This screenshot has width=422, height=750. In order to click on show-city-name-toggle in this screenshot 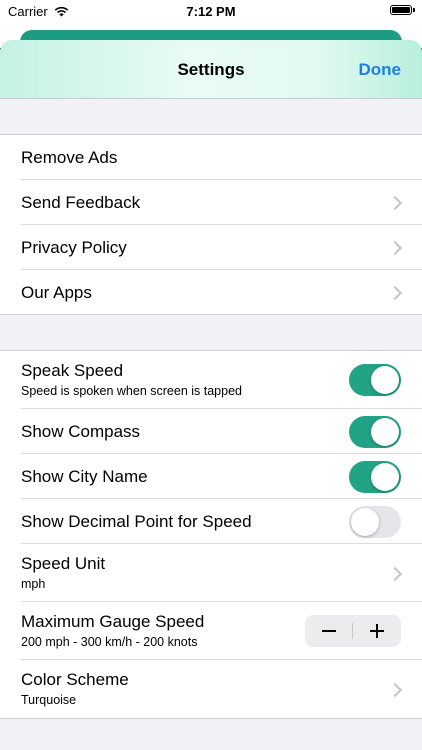, I will do `click(375, 477)`.